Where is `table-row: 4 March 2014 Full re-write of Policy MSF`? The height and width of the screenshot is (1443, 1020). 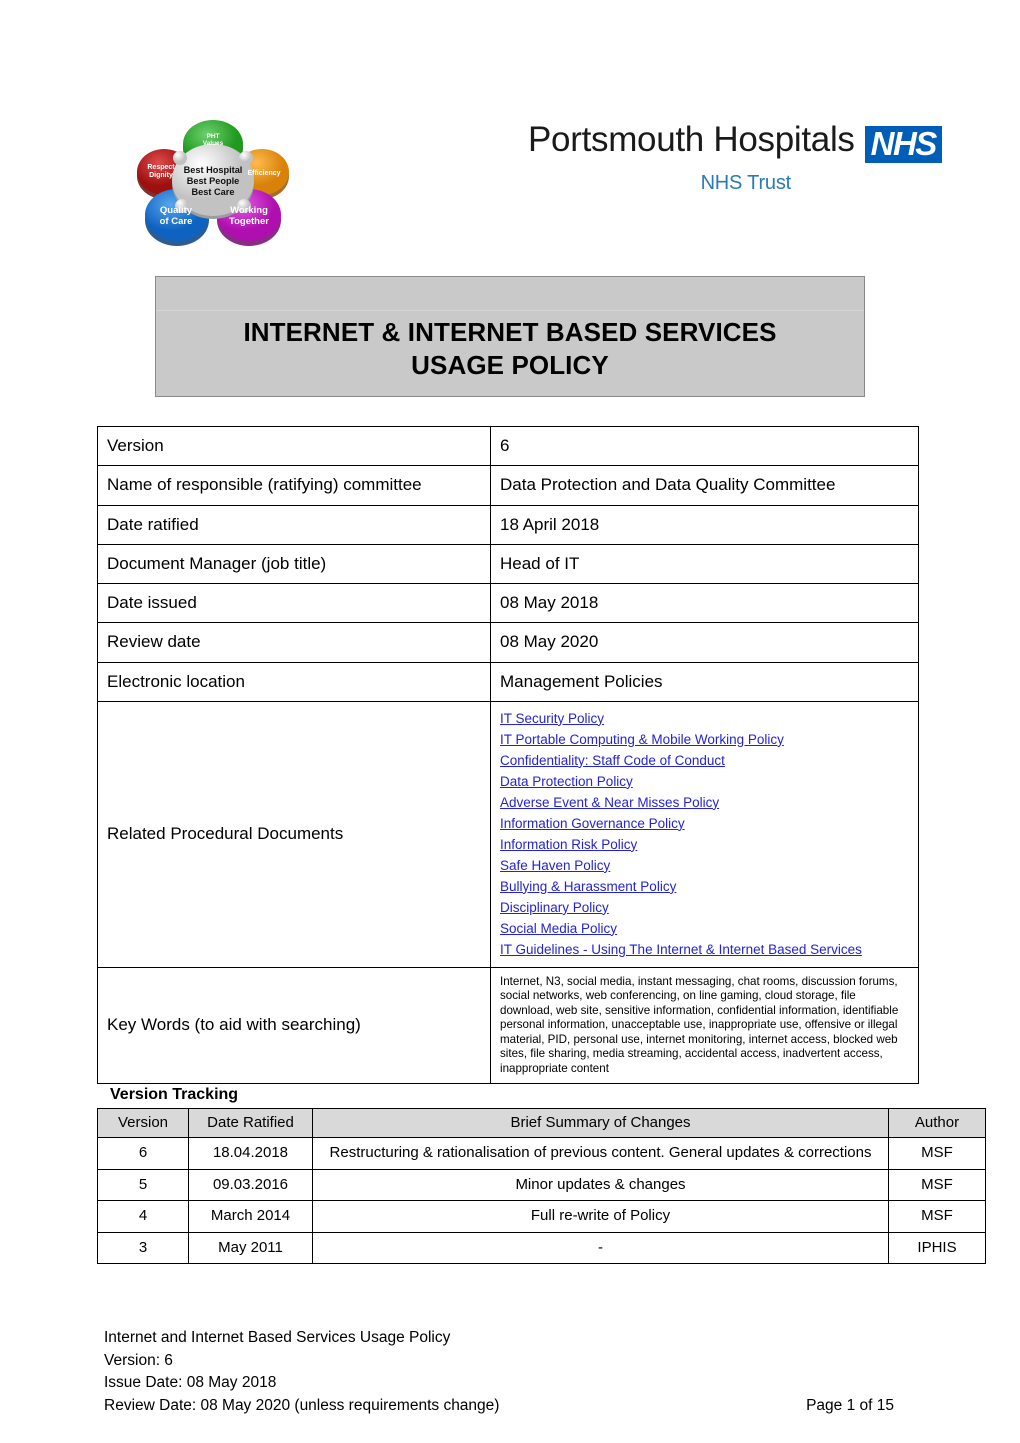 table-row: 4 March 2014 Full re-write of Policy MSF is located at coordinates (541, 1216).